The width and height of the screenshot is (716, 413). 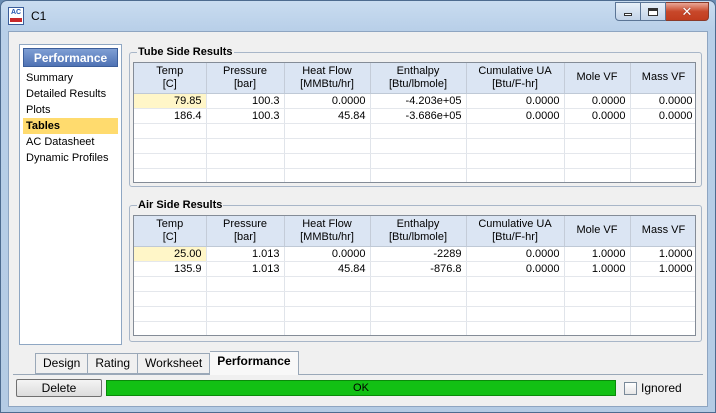 I want to click on delete-button: Delete, so click(x=59, y=388).